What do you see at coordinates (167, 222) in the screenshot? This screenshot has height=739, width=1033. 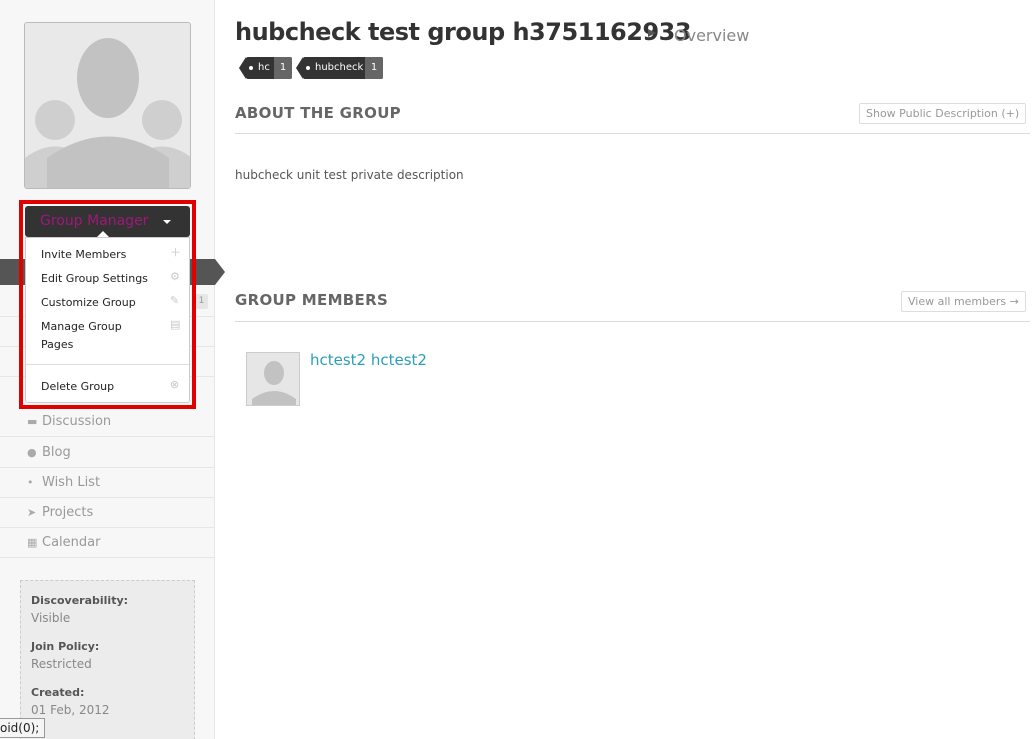 I see `chevron-down-icon` at bounding box center [167, 222].